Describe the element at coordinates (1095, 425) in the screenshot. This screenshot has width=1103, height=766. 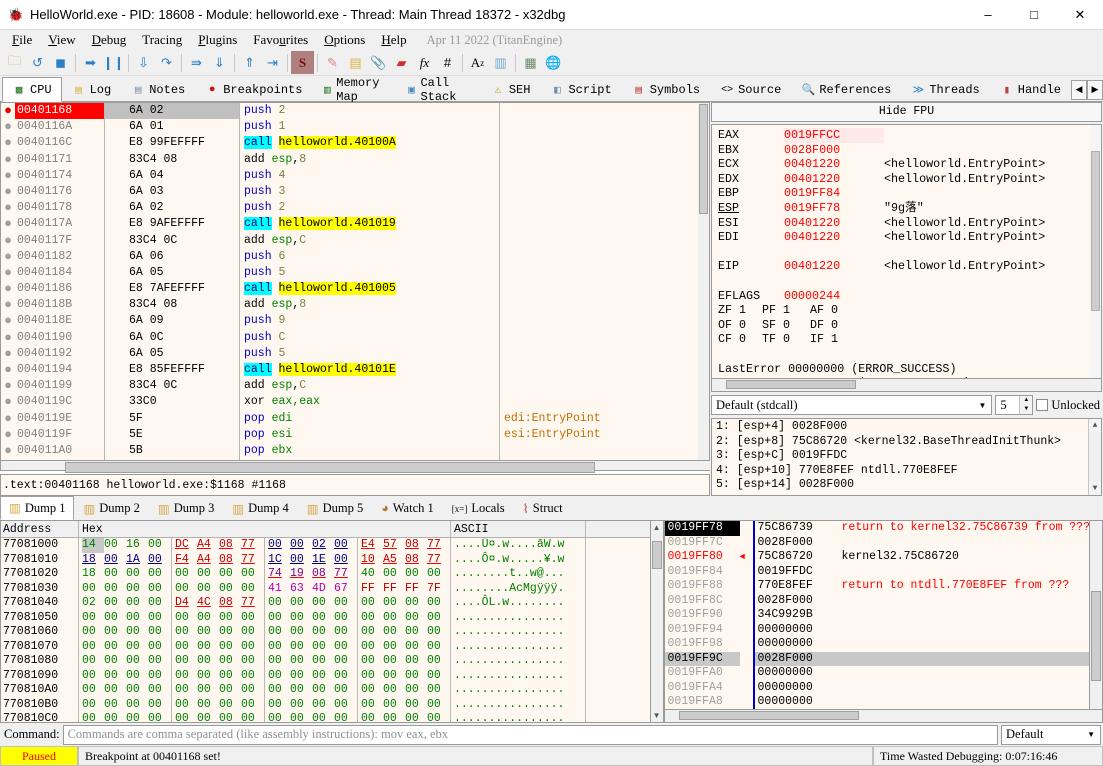
I see `scroll-up-icon: ▲` at that location.